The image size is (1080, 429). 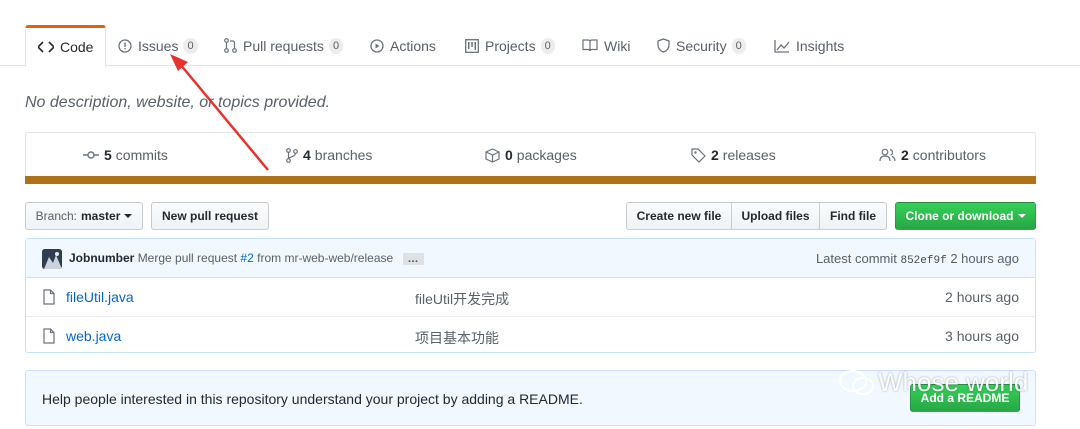 What do you see at coordinates (953, 382) in the screenshot?
I see `watermark-text: Whose world` at bounding box center [953, 382].